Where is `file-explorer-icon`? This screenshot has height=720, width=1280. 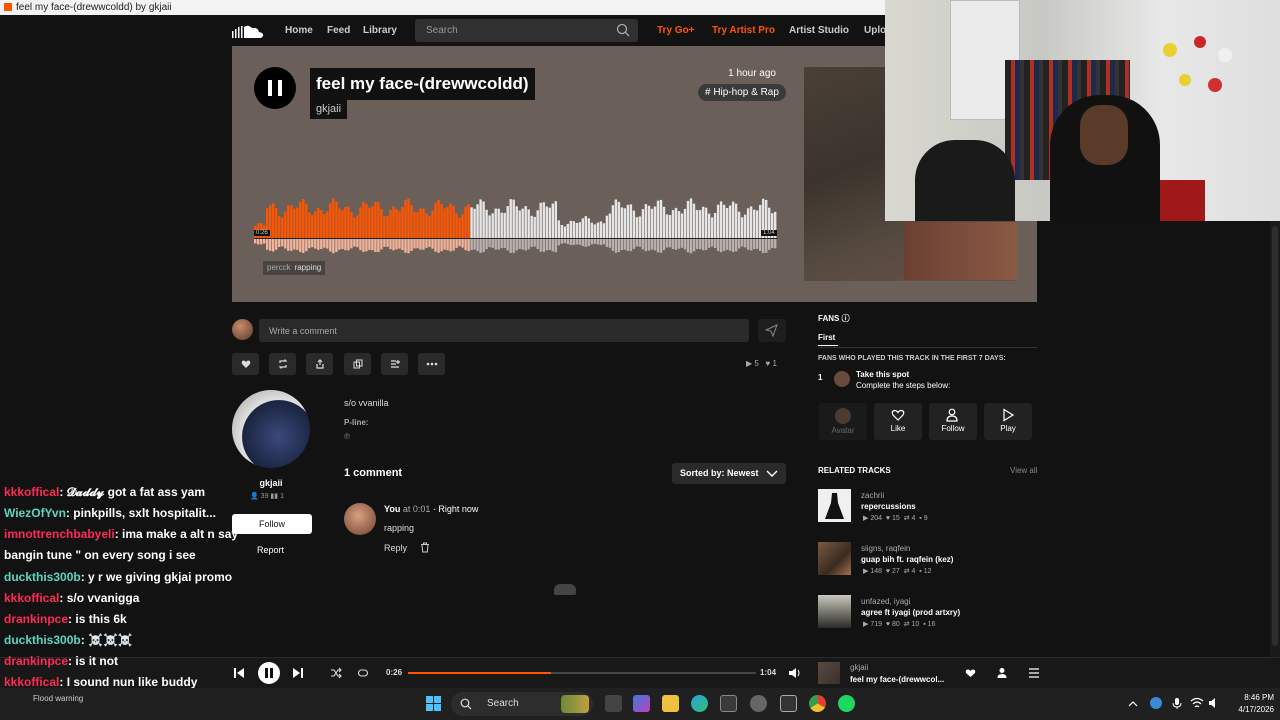
file-explorer-icon is located at coordinates (670, 703).